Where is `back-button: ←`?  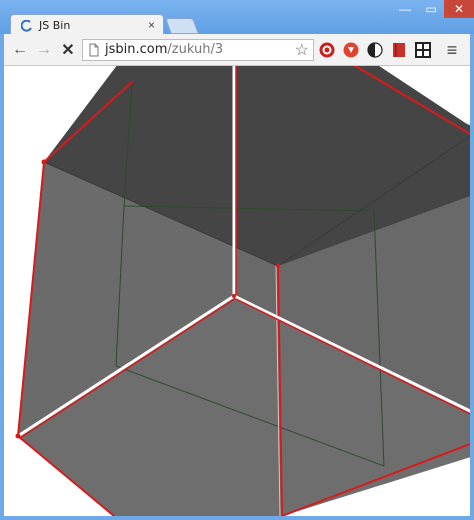
back-button: ← is located at coordinates (20, 50).